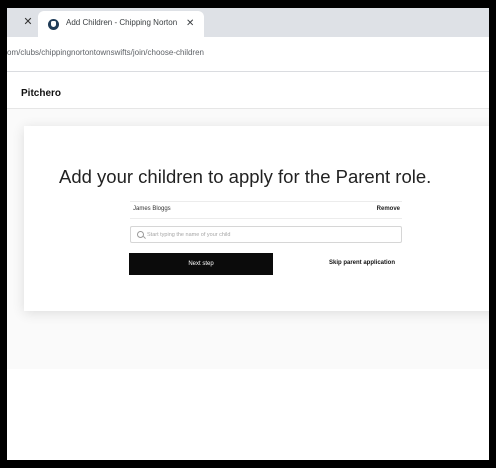 The height and width of the screenshot is (468, 496). Describe the element at coordinates (41, 93) in the screenshot. I see `site-logo: Pitchero` at that location.